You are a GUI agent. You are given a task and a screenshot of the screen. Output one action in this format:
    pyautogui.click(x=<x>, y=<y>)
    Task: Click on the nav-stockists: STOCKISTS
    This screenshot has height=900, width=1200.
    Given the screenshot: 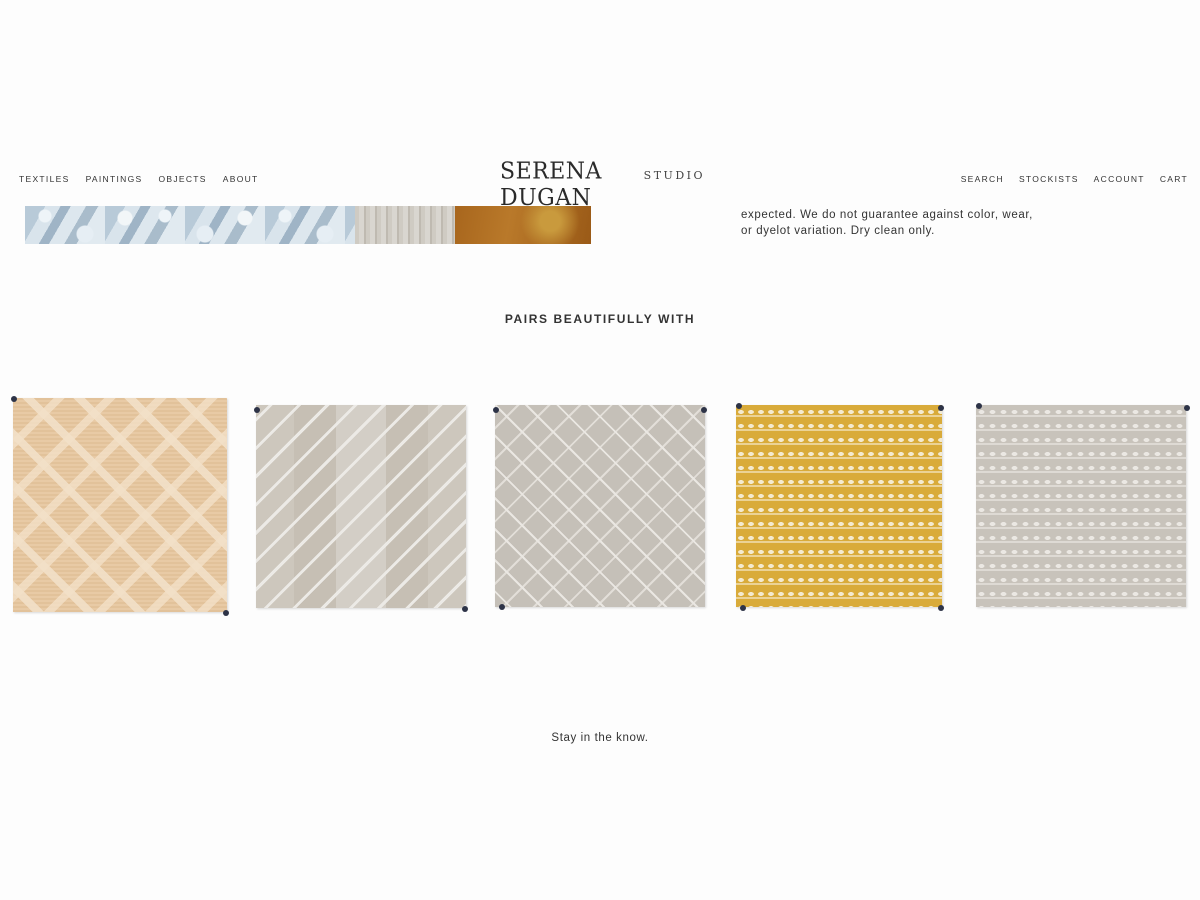 What is the action you would take?
    pyautogui.click(x=1049, y=179)
    